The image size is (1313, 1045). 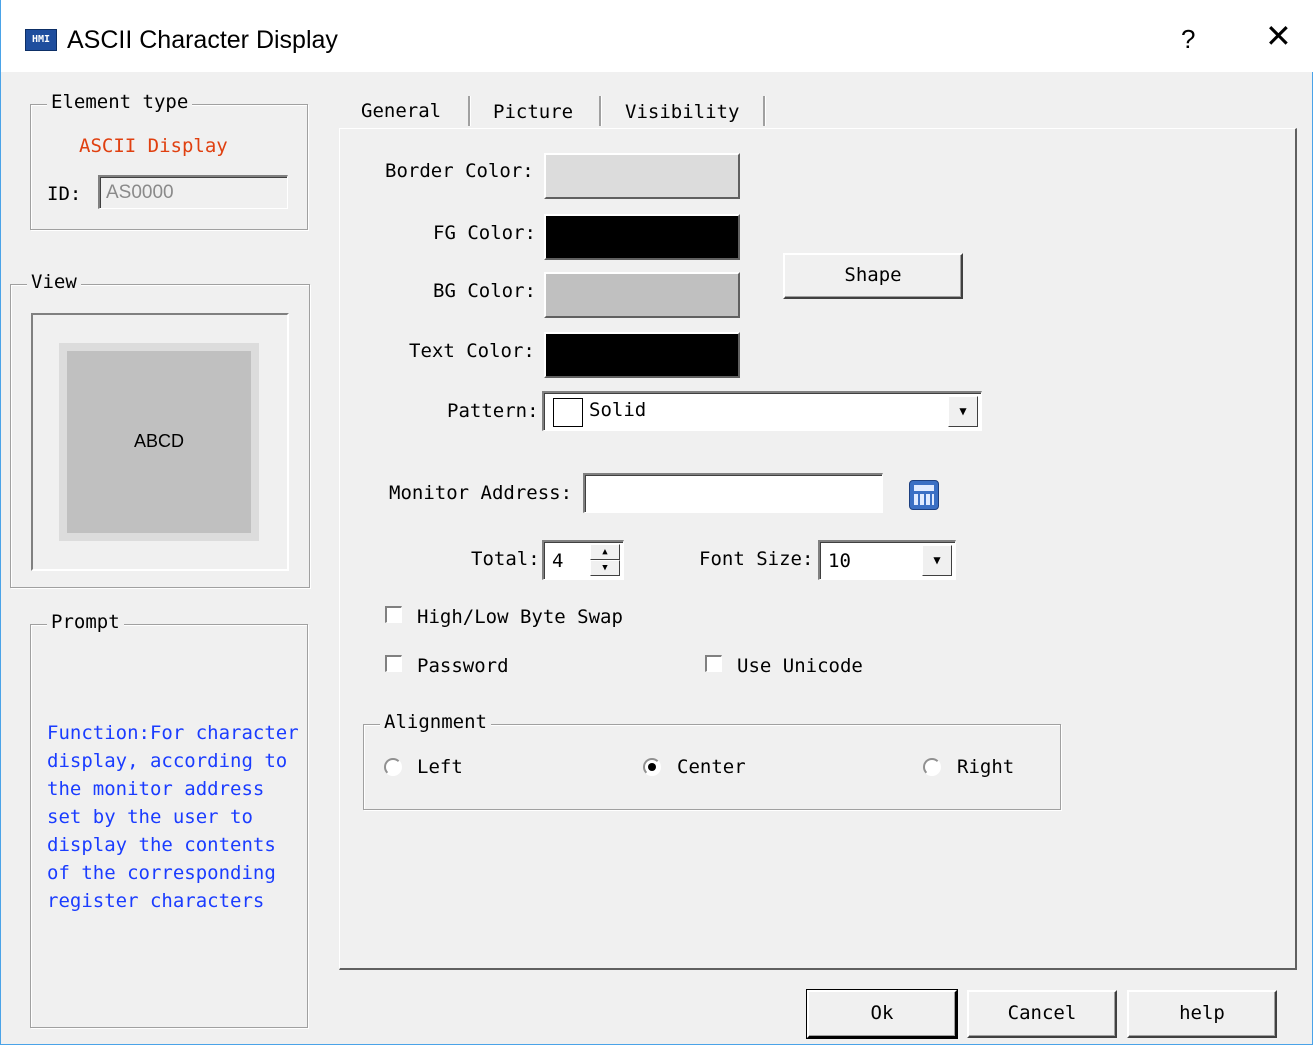 I want to click on border-color-swatch, so click(x=642, y=176).